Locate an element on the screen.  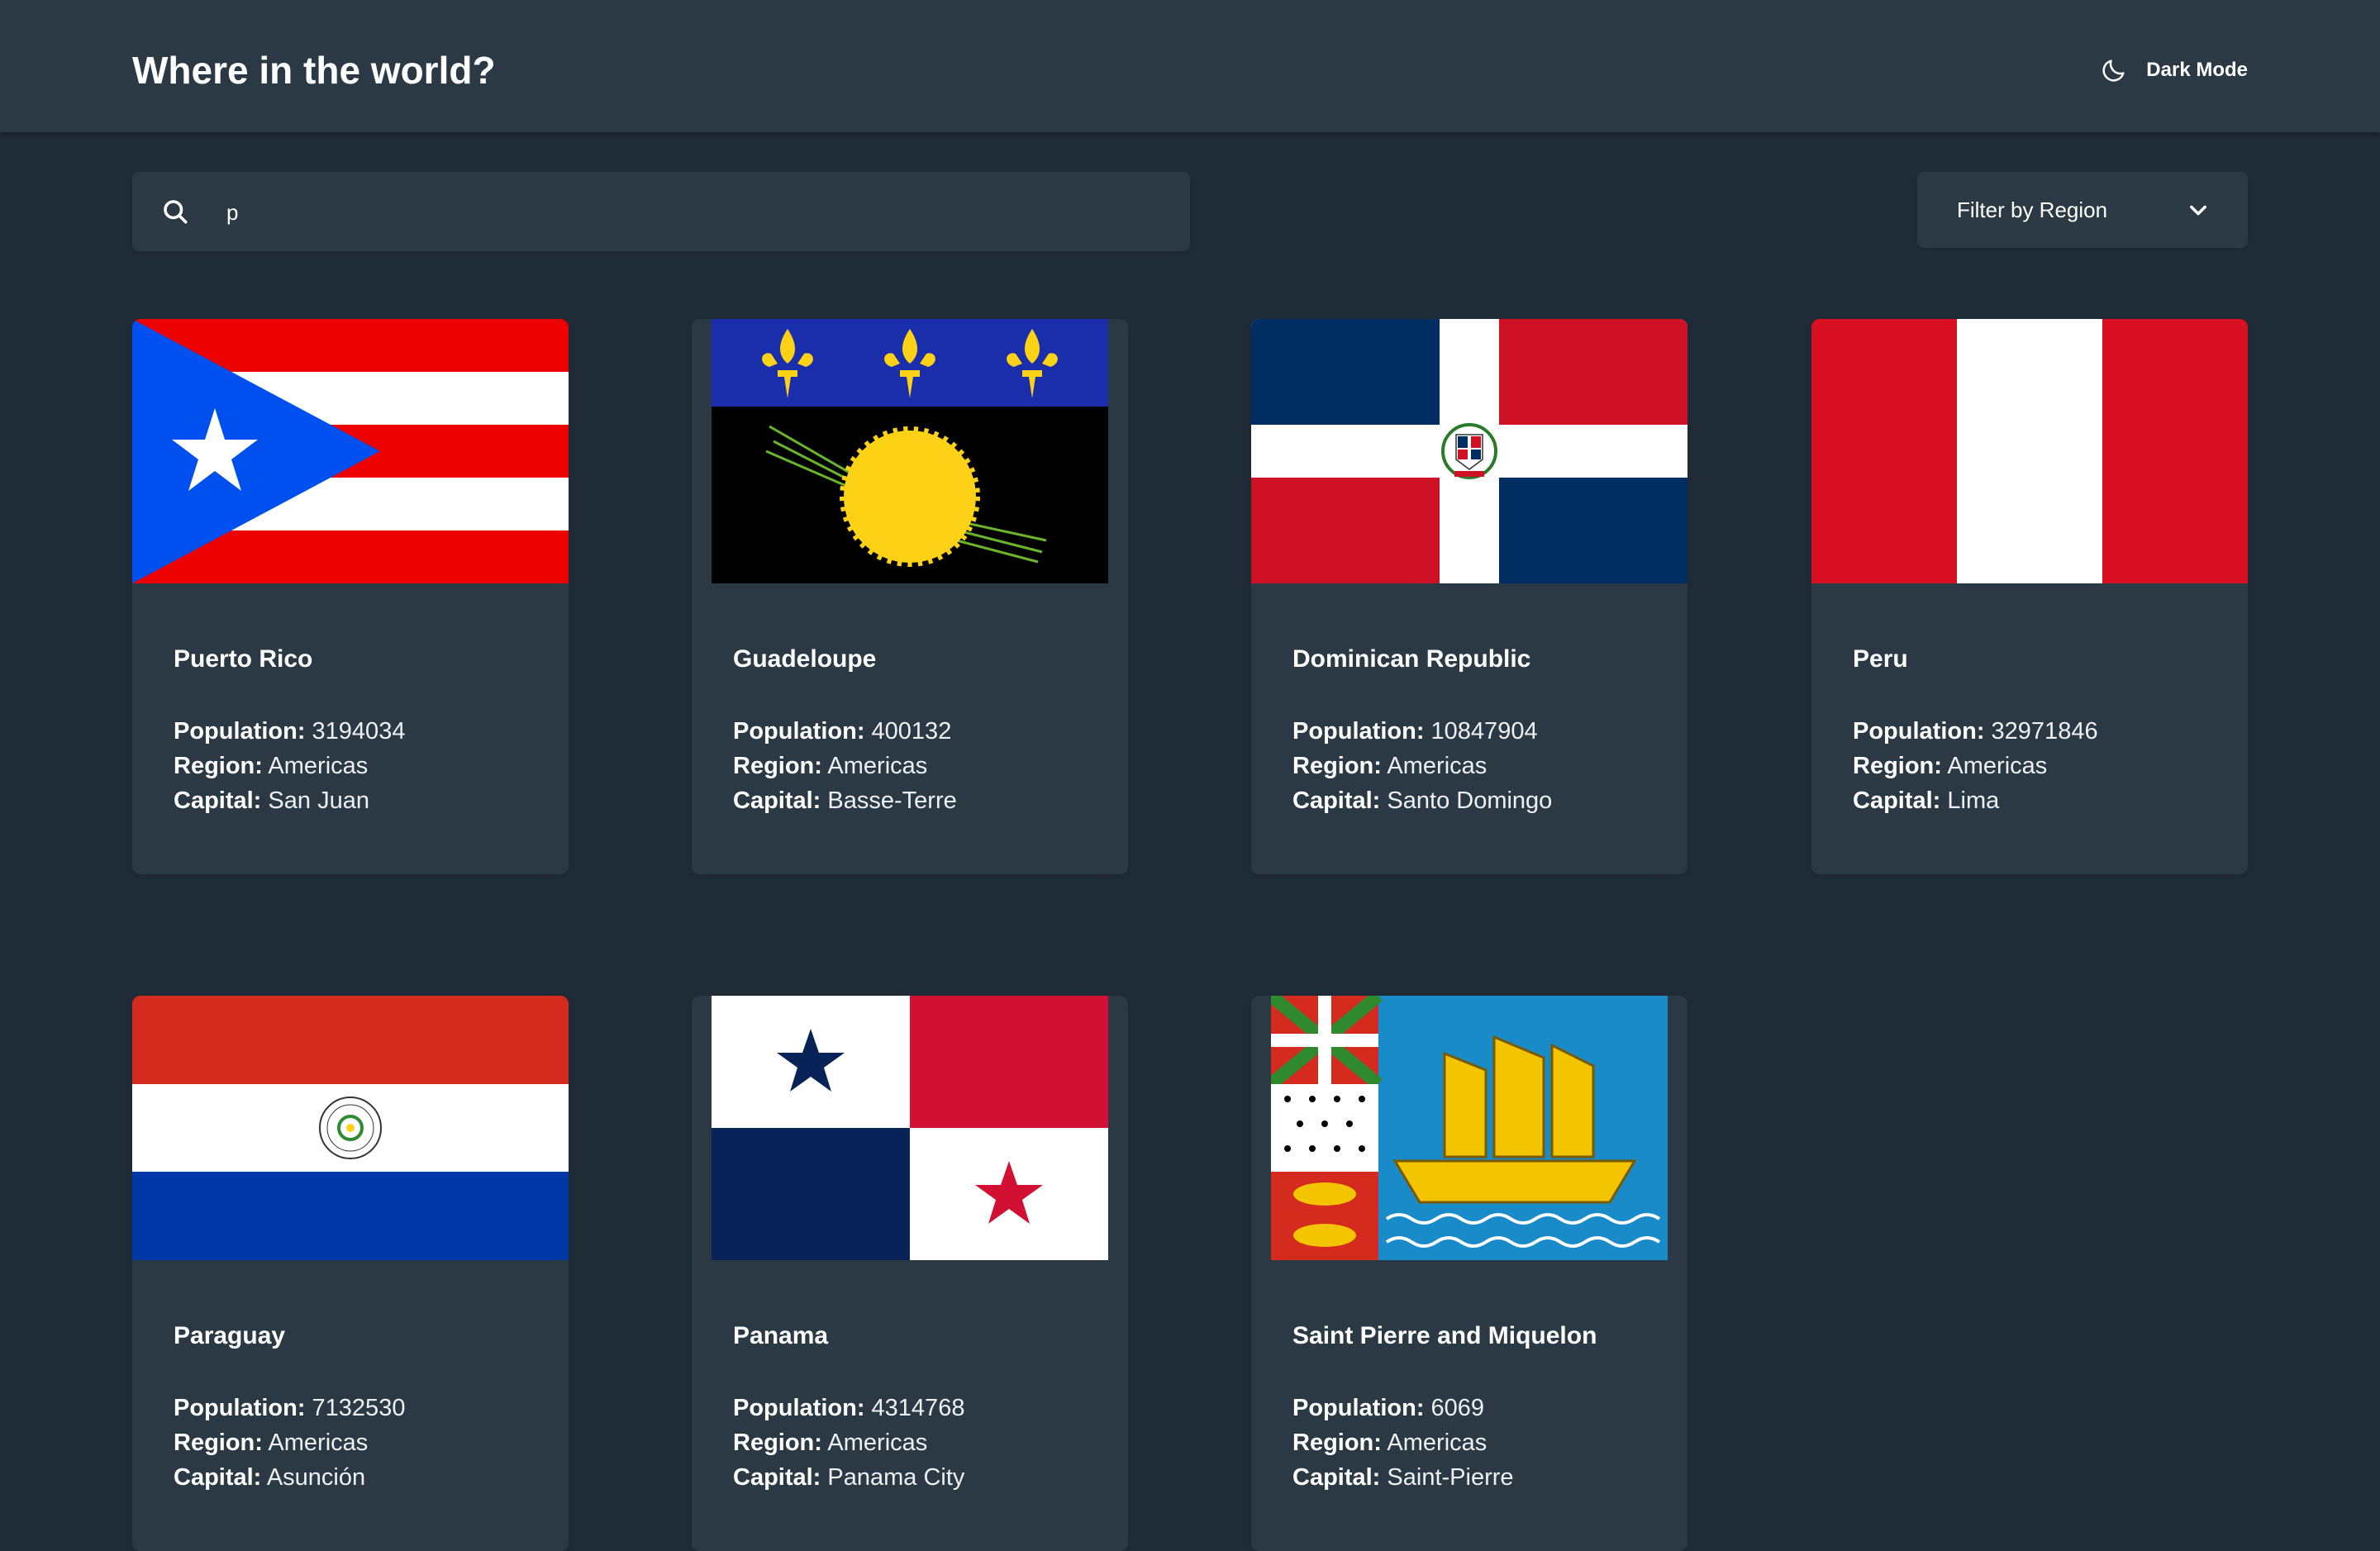
capital-value: Panama City is located at coordinates (896, 1478).